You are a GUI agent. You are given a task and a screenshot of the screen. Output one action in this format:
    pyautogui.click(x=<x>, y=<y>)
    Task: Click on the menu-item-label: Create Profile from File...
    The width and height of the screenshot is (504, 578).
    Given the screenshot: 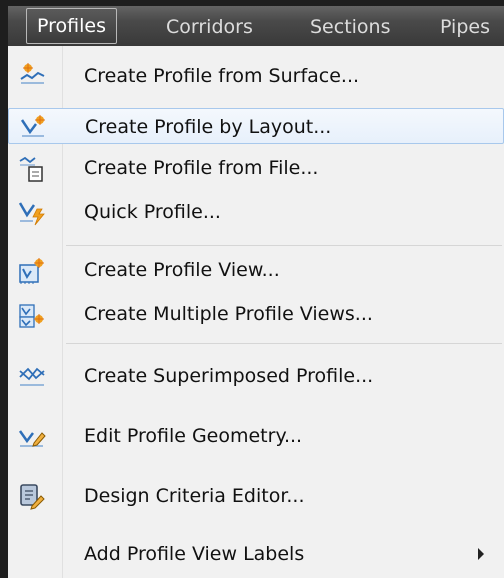 What is the action you would take?
    pyautogui.click(x=201, y=168)
    